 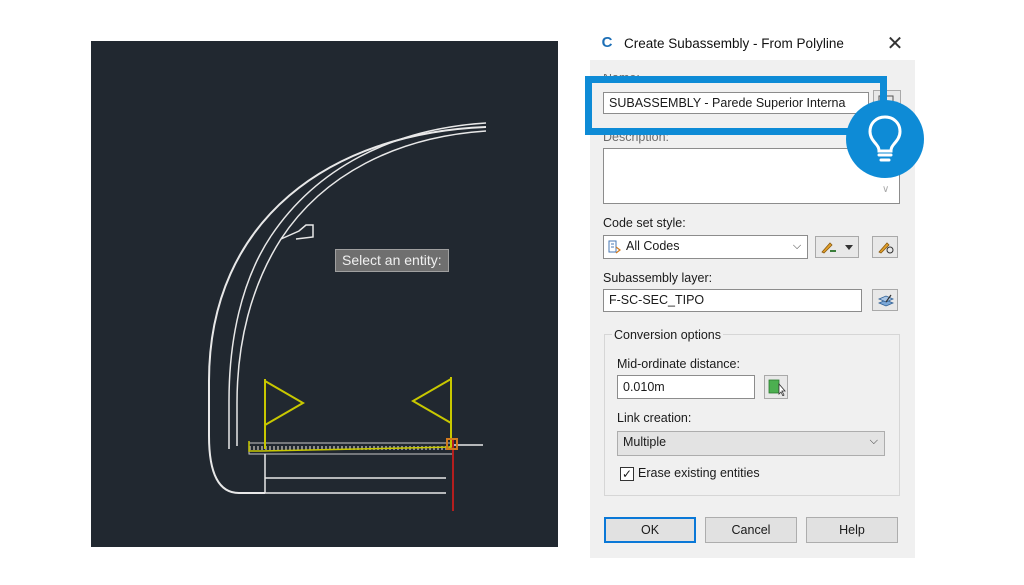 What do you see at coordinates (705, 247) in the screenshot?
I see `code-set-style-select: All Codes ⌵` at bounding box center [705, 247].